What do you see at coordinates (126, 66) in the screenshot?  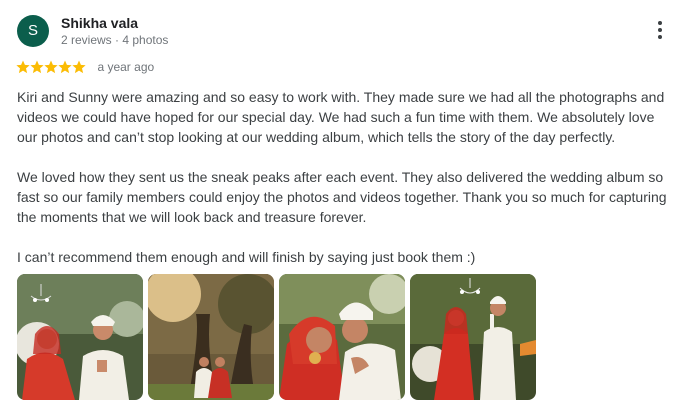 I see `review-date: a year ago` at bounding box center [126, 66].